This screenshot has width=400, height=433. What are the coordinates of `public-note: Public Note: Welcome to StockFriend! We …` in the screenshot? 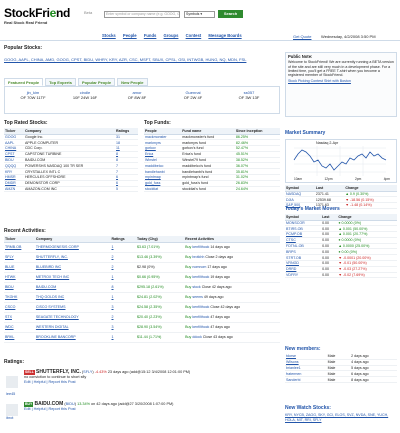 It's located at (341, 84).